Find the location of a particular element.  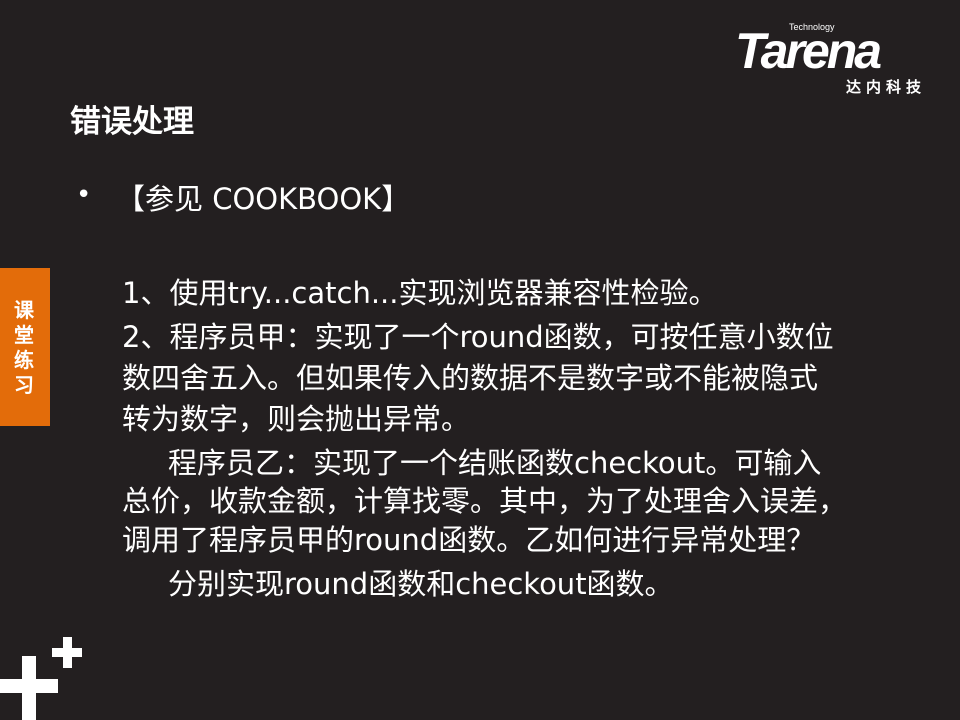

slide-title: 错误处理 is located at coordinates (132, 122).